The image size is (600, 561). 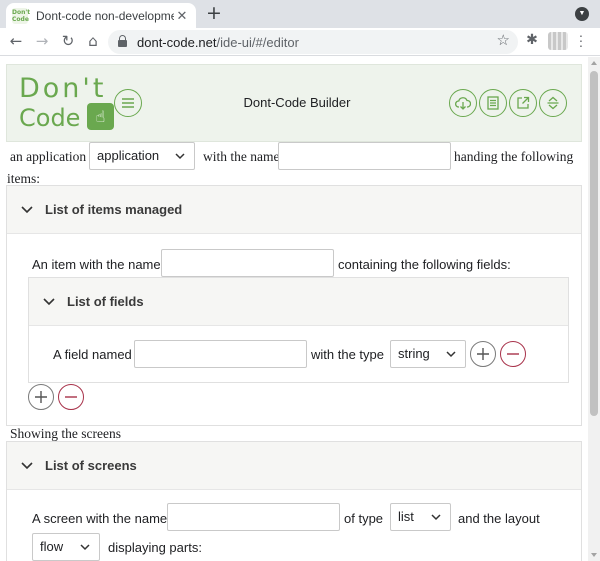 What do you see at coordinates (582, 14) in the screenshot?
I see `tab-search-icon: ▼` at bounding box center [582, 14].